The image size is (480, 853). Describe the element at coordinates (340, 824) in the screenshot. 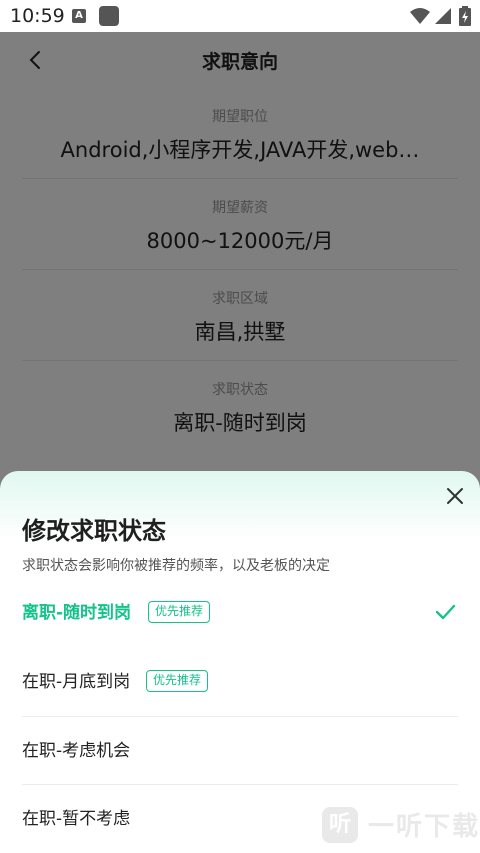

I see `watermark-logo-icon: 听` at that location.